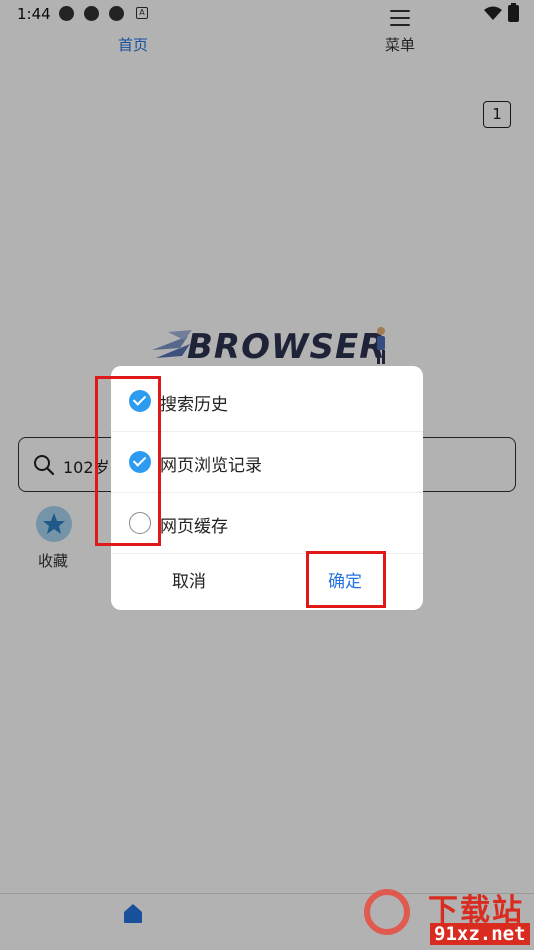 This screenshot has height=950, width=534. I want to click on option-label: 网页浏览记录, so click(211, 466).